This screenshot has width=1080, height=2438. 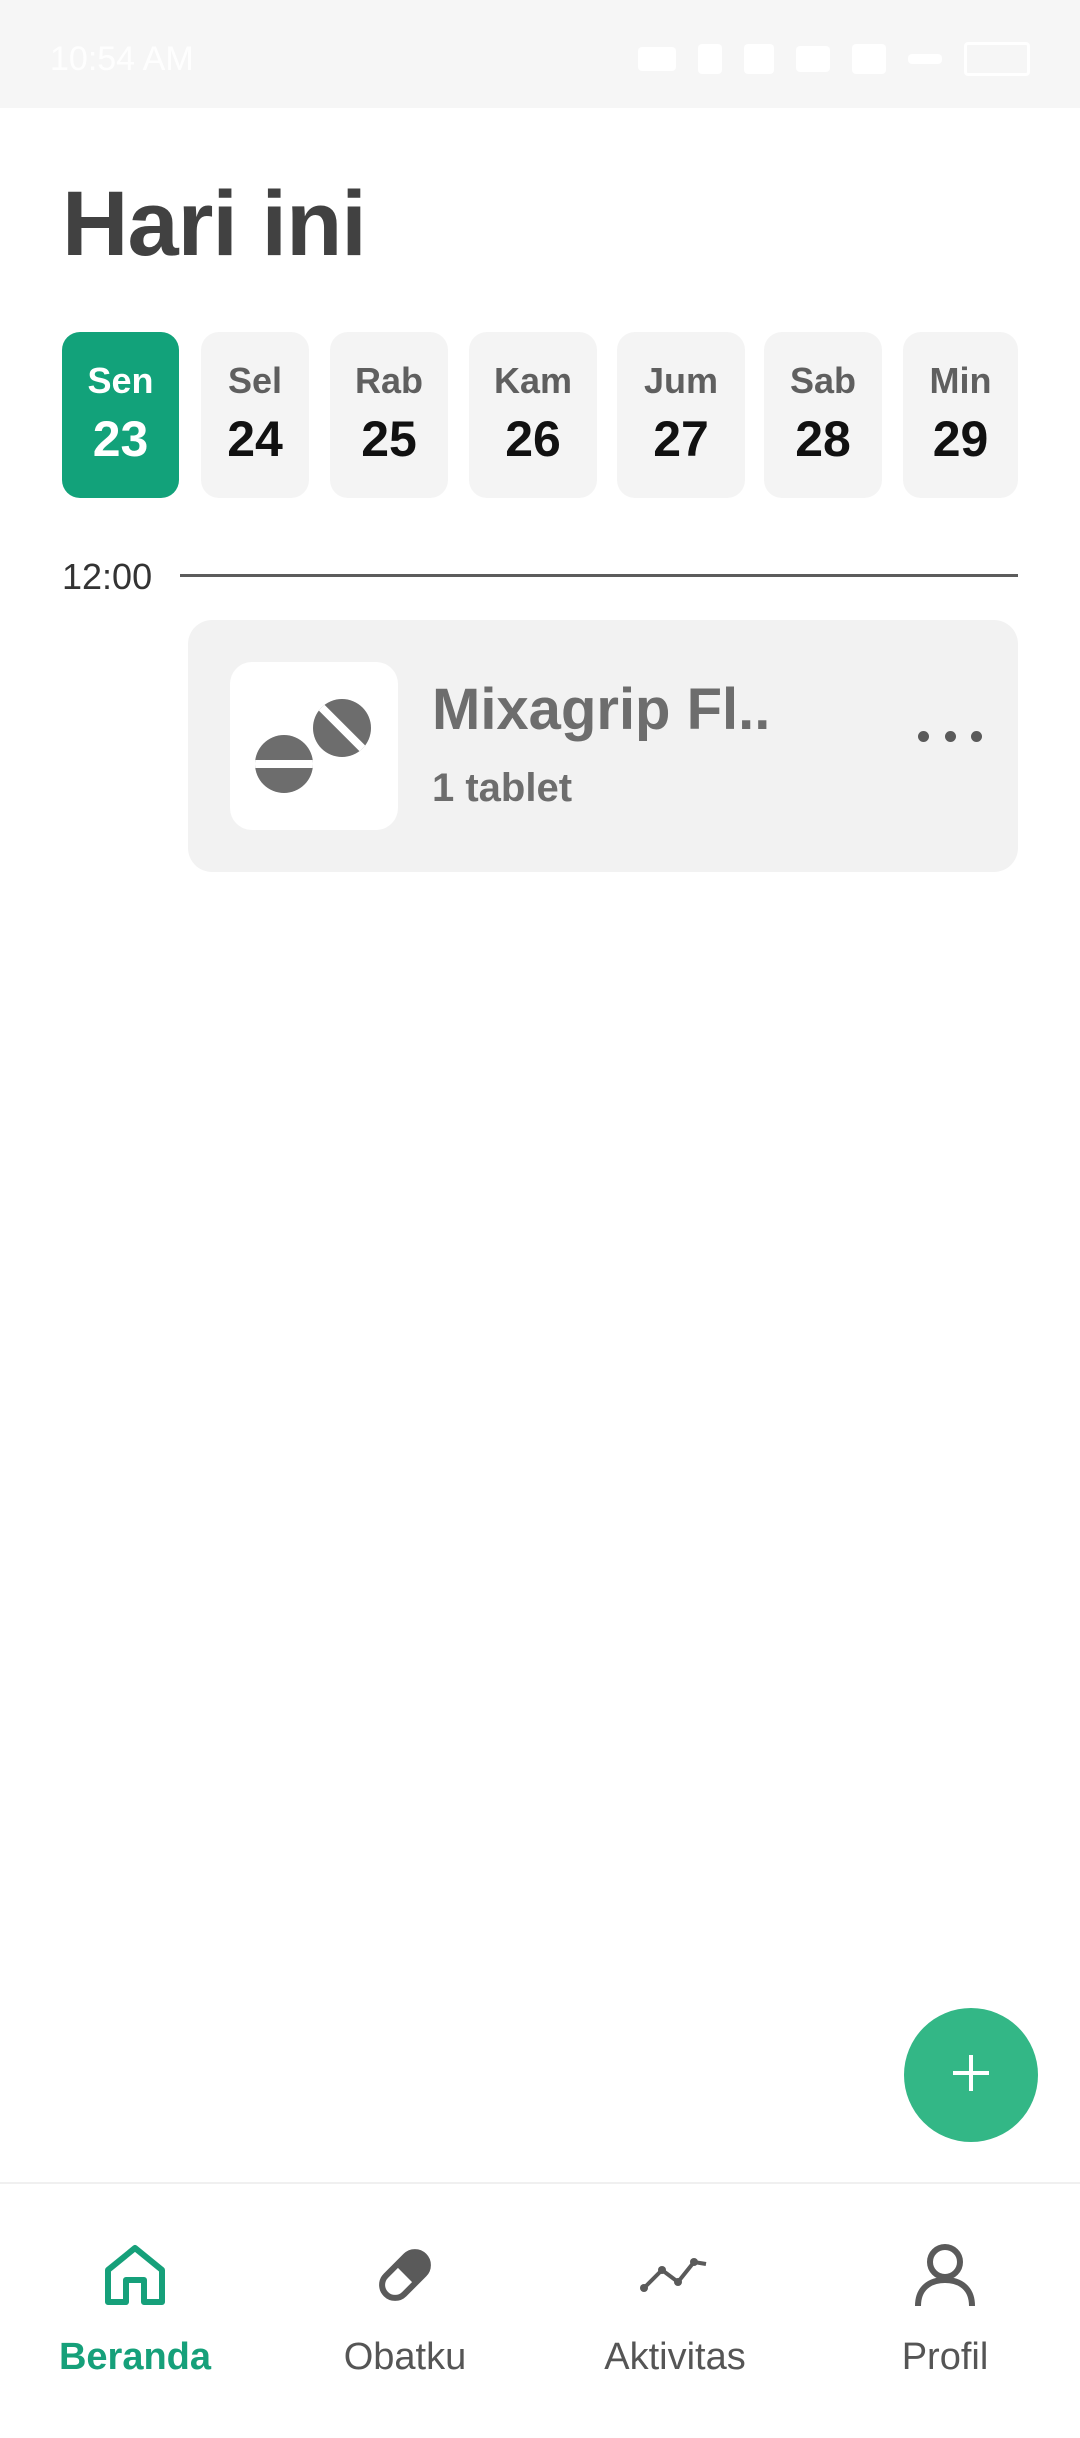 What do you see at coordinates (925, 59) in the screenshot?
I see `signal2-icon` at bounding box center [925, 59].